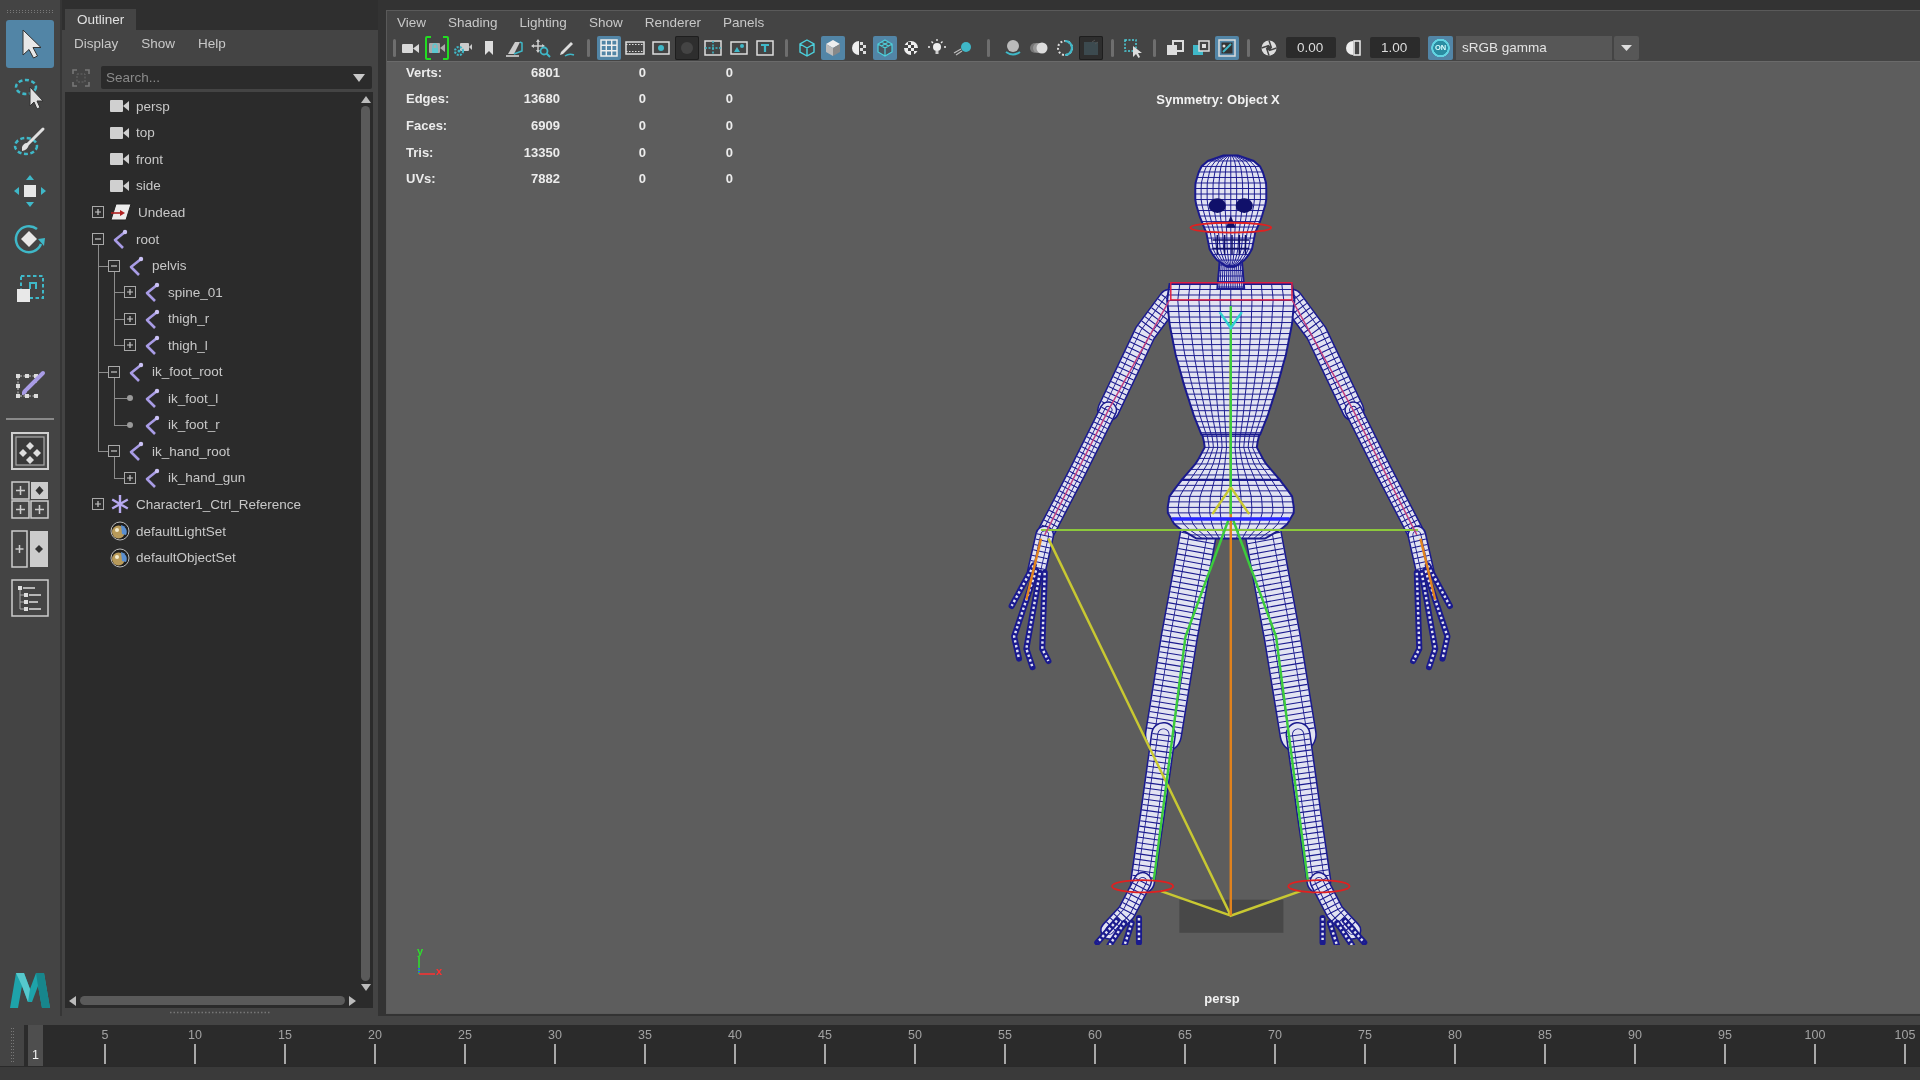  I want to click on hud-label: Verts:, so click(425, 72).